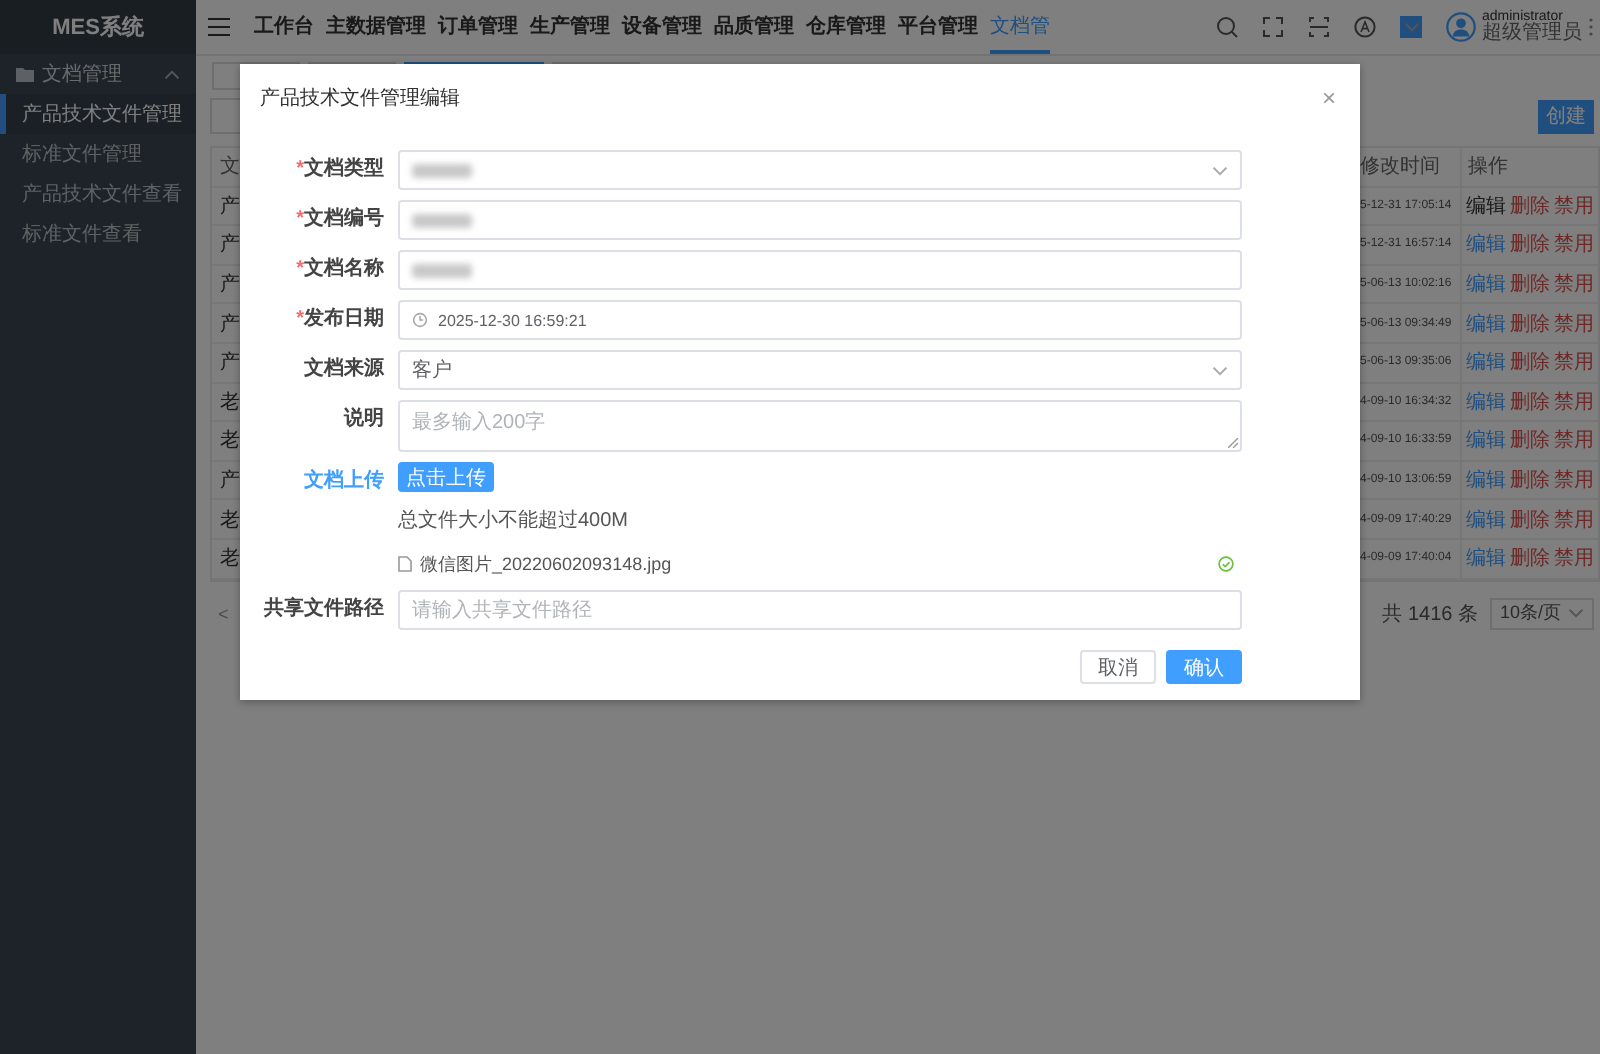 The image size is (1600, 1054). I want to click on nav-item: 工作台, so click(284, 27).